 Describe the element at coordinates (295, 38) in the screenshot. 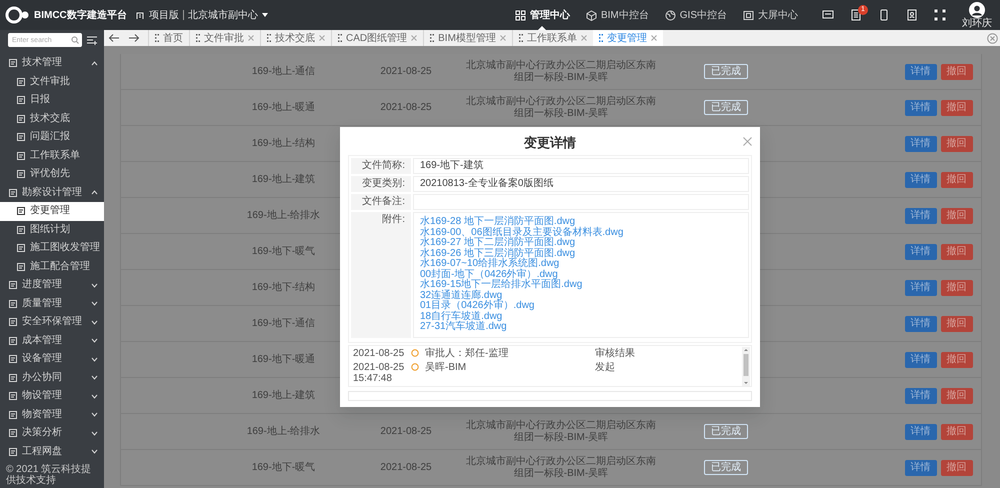

I see `tab: 技术交底` at that location.